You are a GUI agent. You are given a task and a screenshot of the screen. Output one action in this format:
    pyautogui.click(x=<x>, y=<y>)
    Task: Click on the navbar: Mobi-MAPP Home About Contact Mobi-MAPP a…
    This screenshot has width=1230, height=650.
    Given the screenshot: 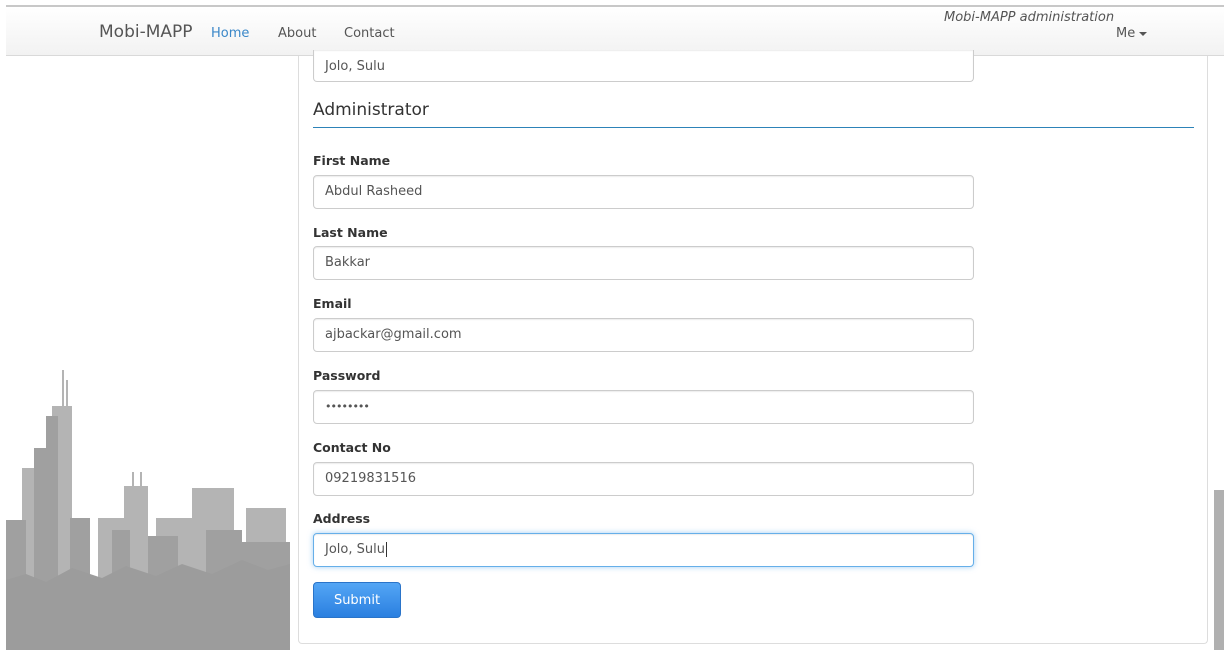 What is the action you would take?
    pyautogui.click(x=615, y=31)
    